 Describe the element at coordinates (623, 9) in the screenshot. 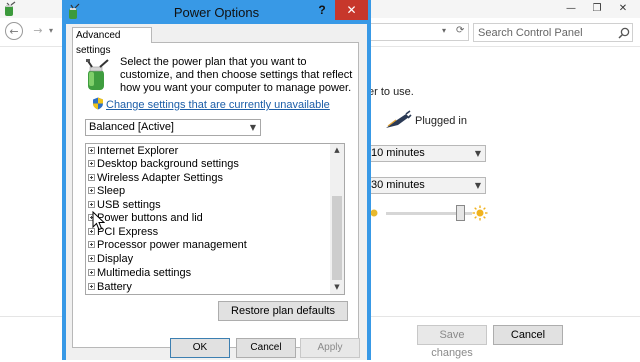

I see `close-window-button: ✕` at that location.